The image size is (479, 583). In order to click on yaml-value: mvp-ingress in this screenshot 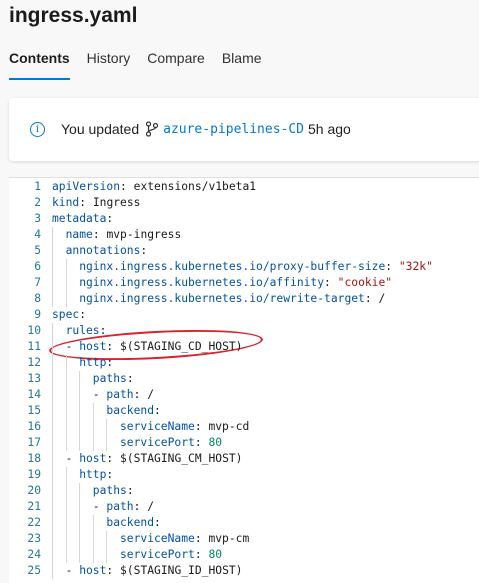, I will do `click(144, 234)`.